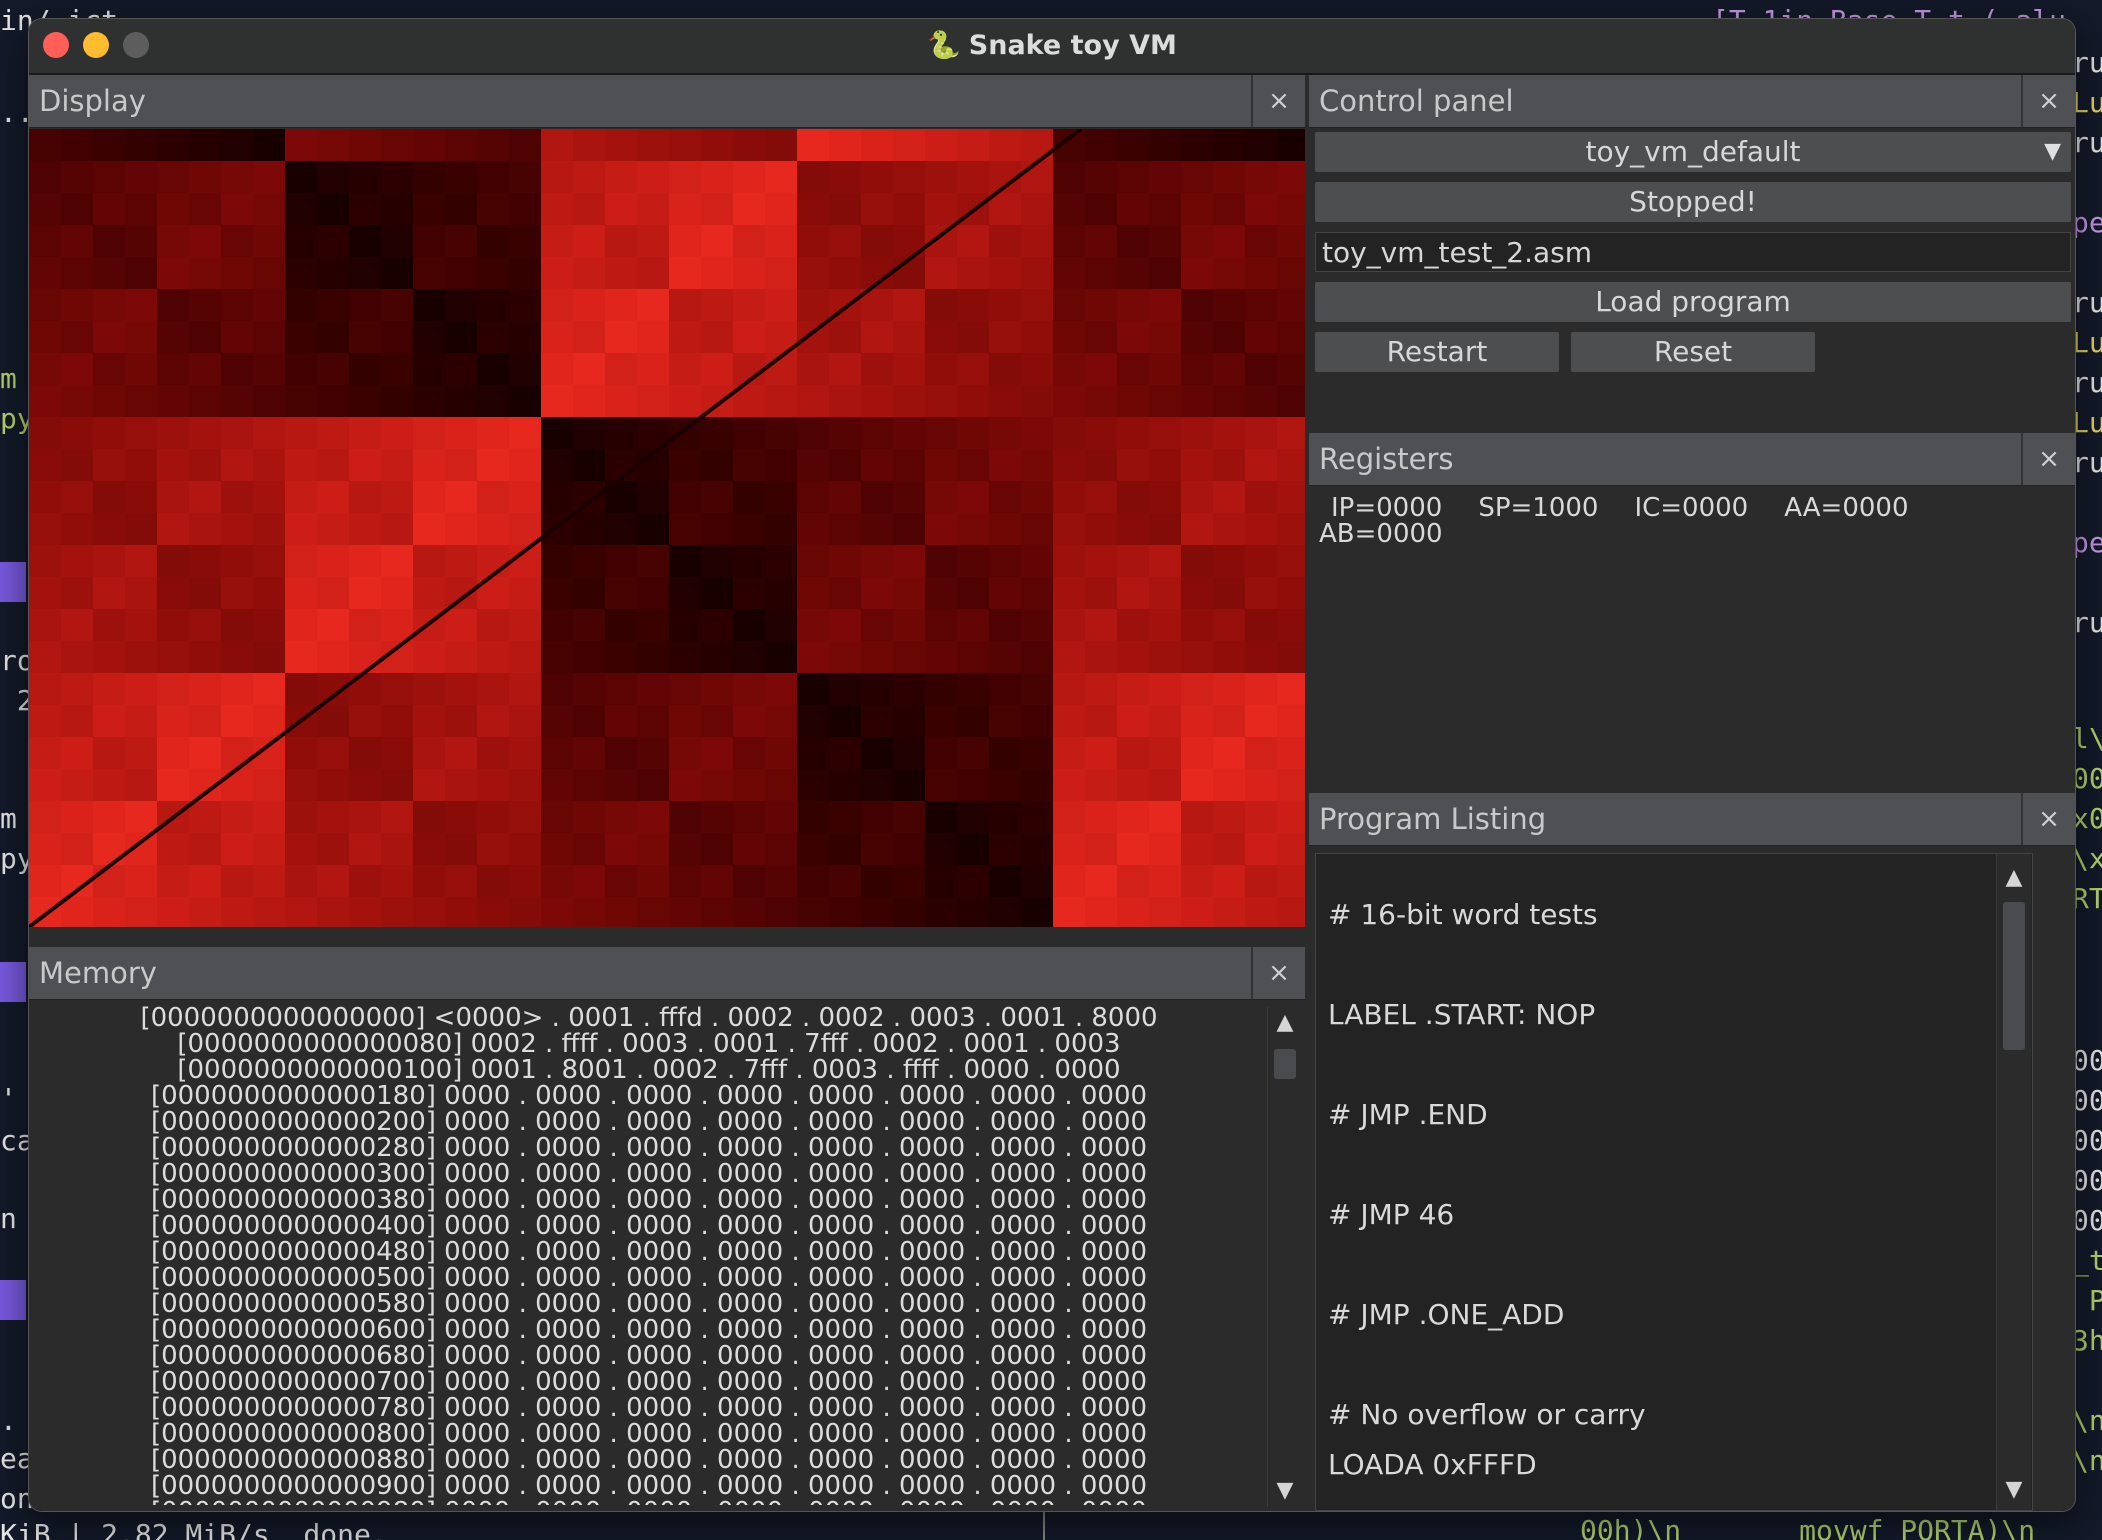 This screenshot has width=2102, height=1540. What do you see at coordinates (1463, 914) in the screenshot?
I see `listing-line: # 16-bit word tests` at bounding box center [1463, 914].